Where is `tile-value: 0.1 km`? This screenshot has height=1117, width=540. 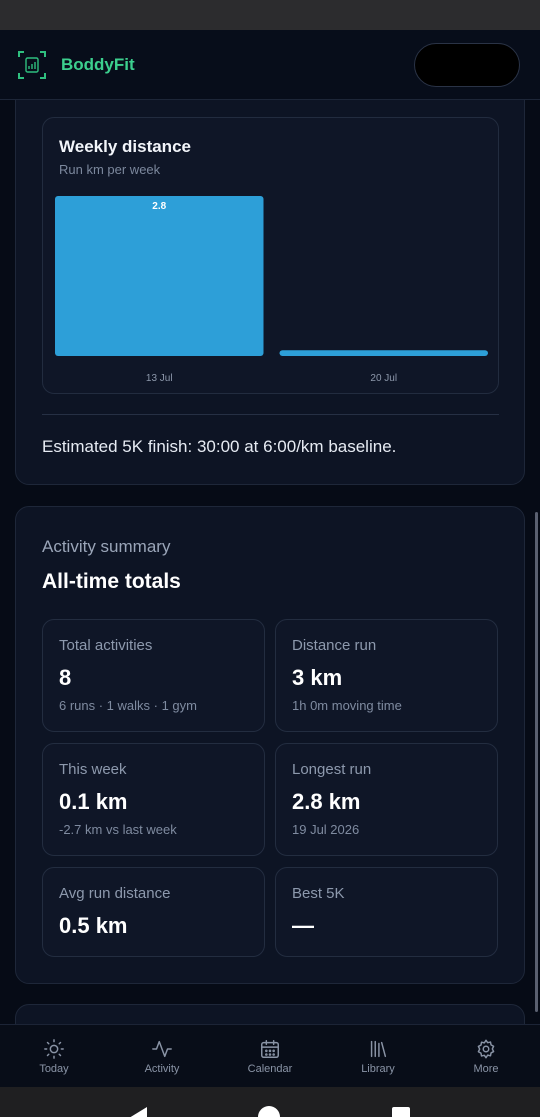
tile-value: 0.1 km is located at coordinates (93, 801).